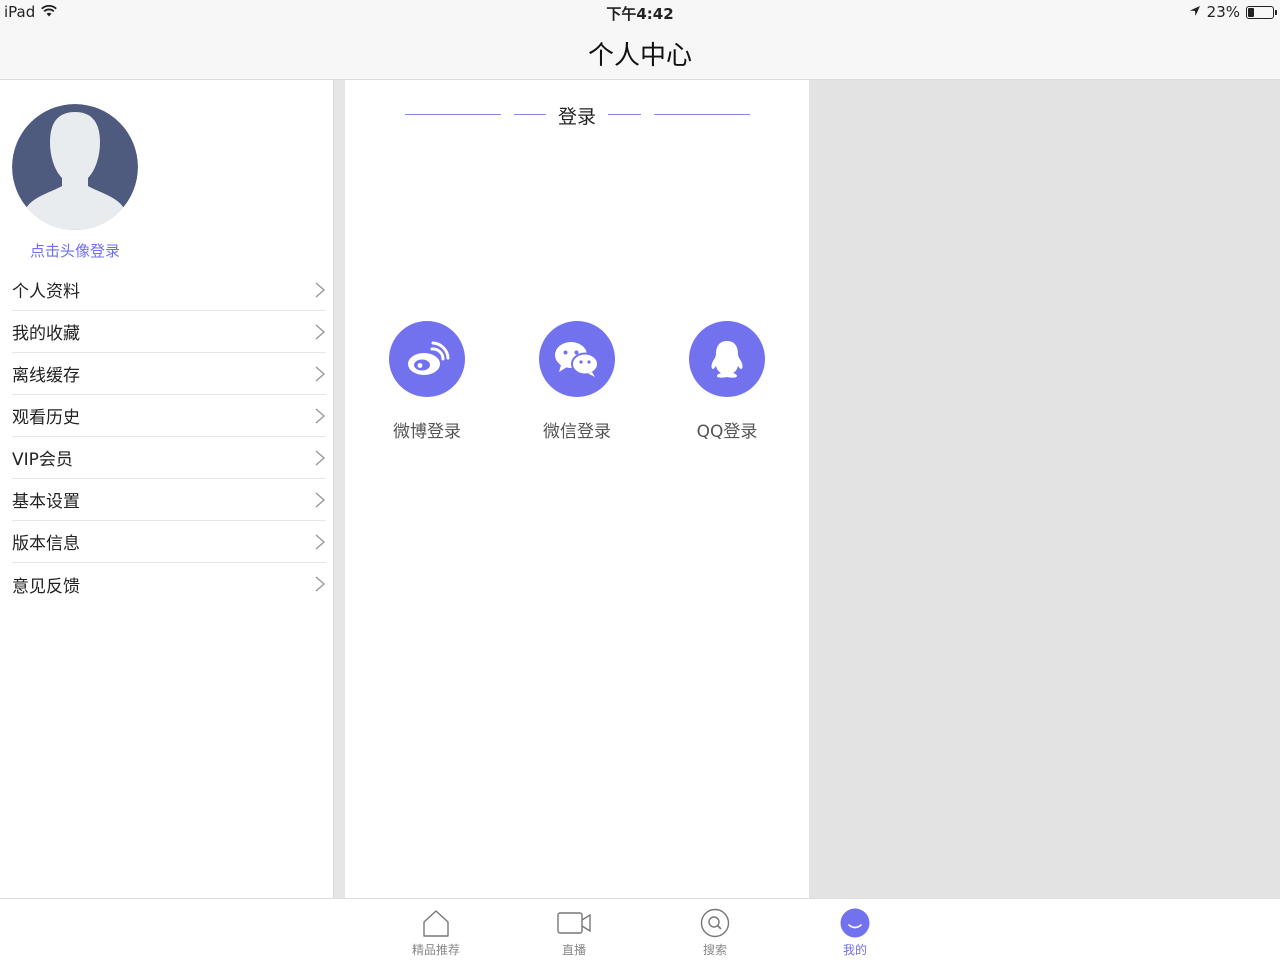 The height and width of the screenshot is (960, 1280). Describe the element at coordinates (339, 489) in the screenshot. I see `panel-divider` at that location.